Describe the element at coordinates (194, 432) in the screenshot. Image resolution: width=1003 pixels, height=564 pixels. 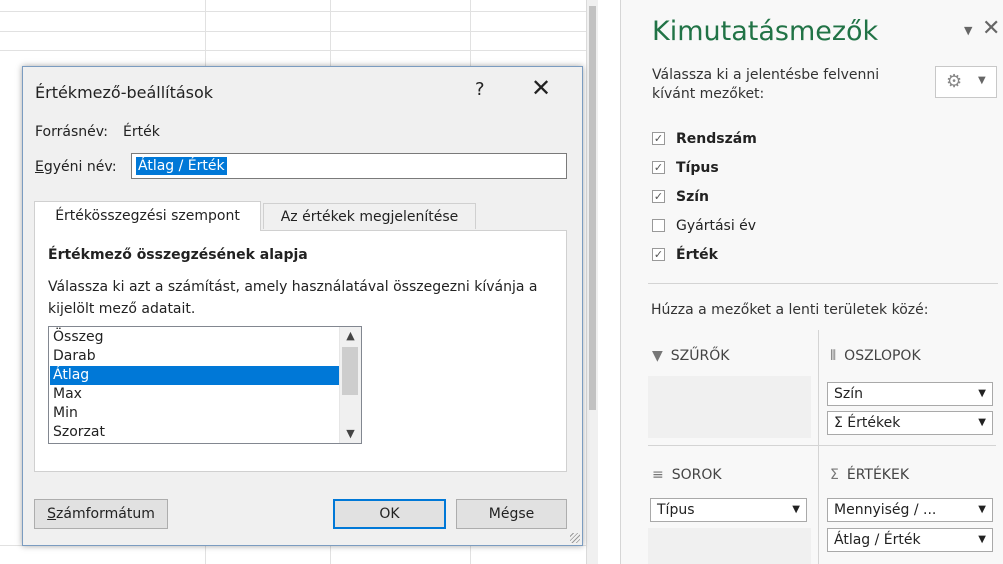
I see `list-item: Szorzat` at that location.